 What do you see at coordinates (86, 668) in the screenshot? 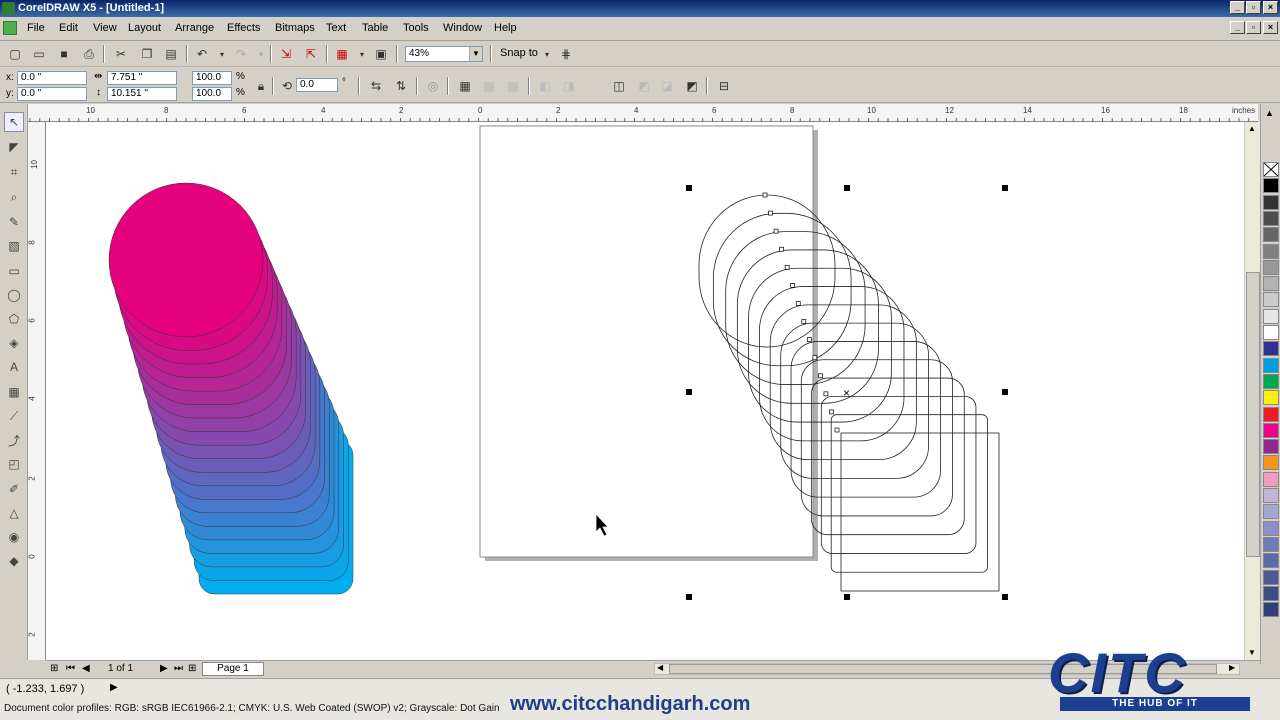
I see `page-prev-button: ◀` at bounding box center [86, 668].